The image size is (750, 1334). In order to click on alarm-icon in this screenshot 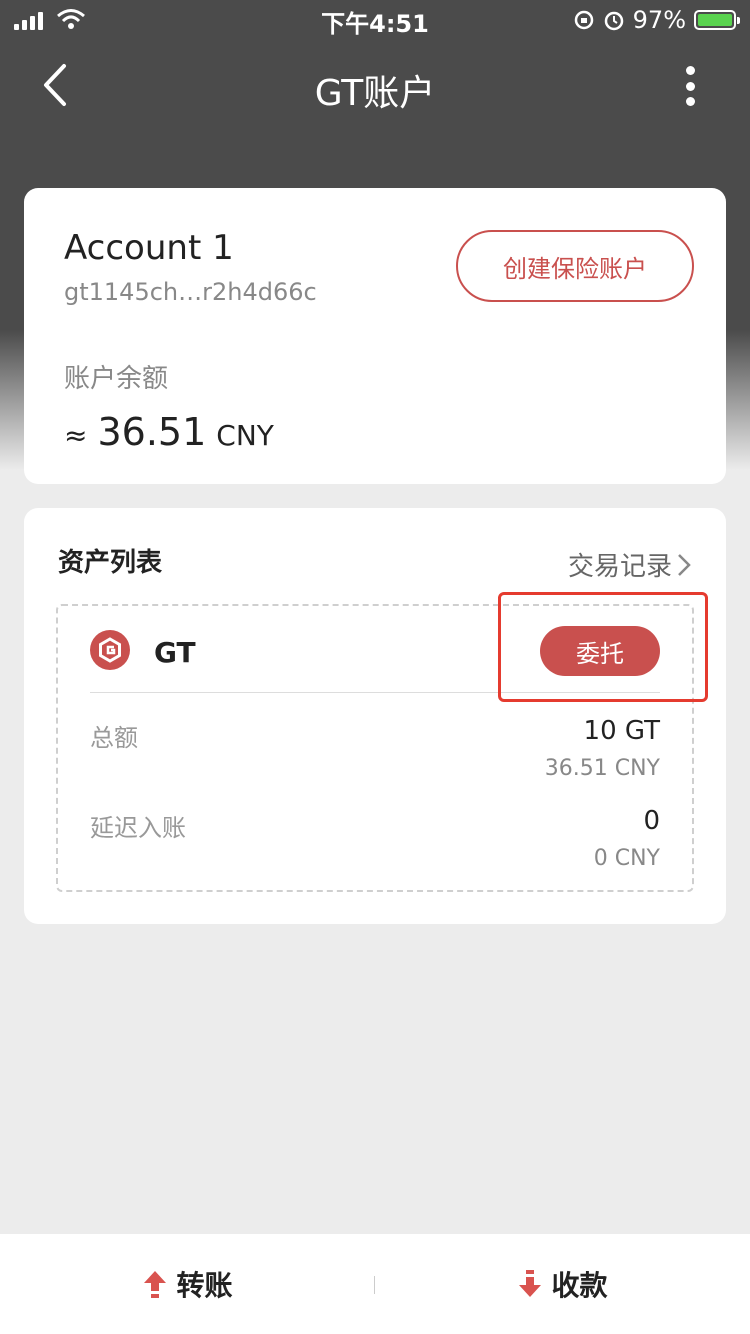, I will do `click(613, 21)`.